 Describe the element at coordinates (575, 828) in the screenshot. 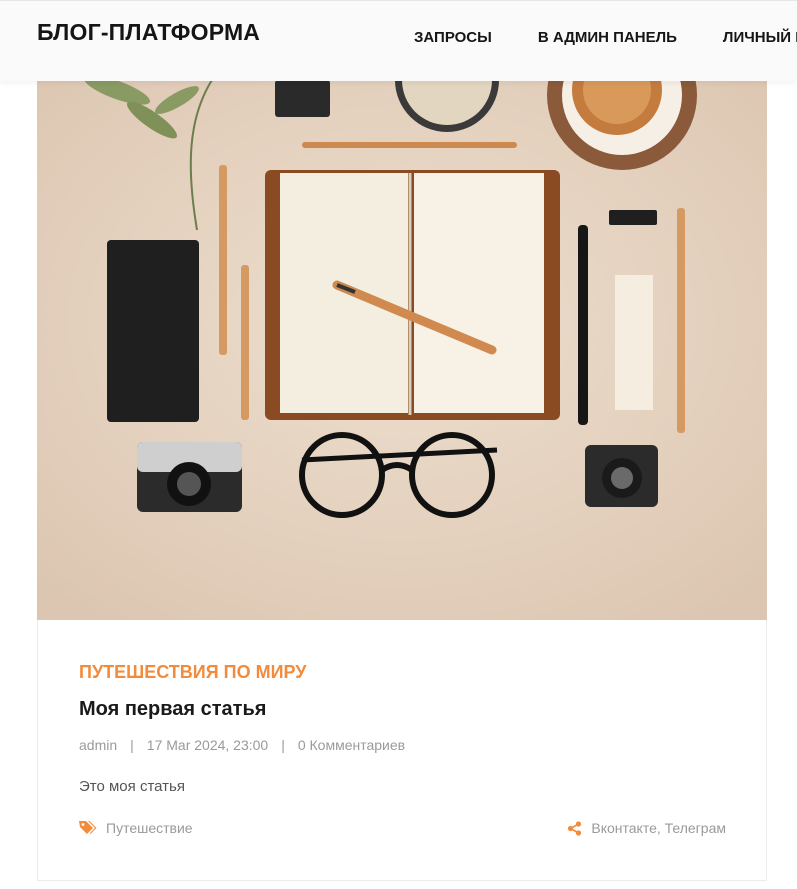

I see `share-icon` at that location.